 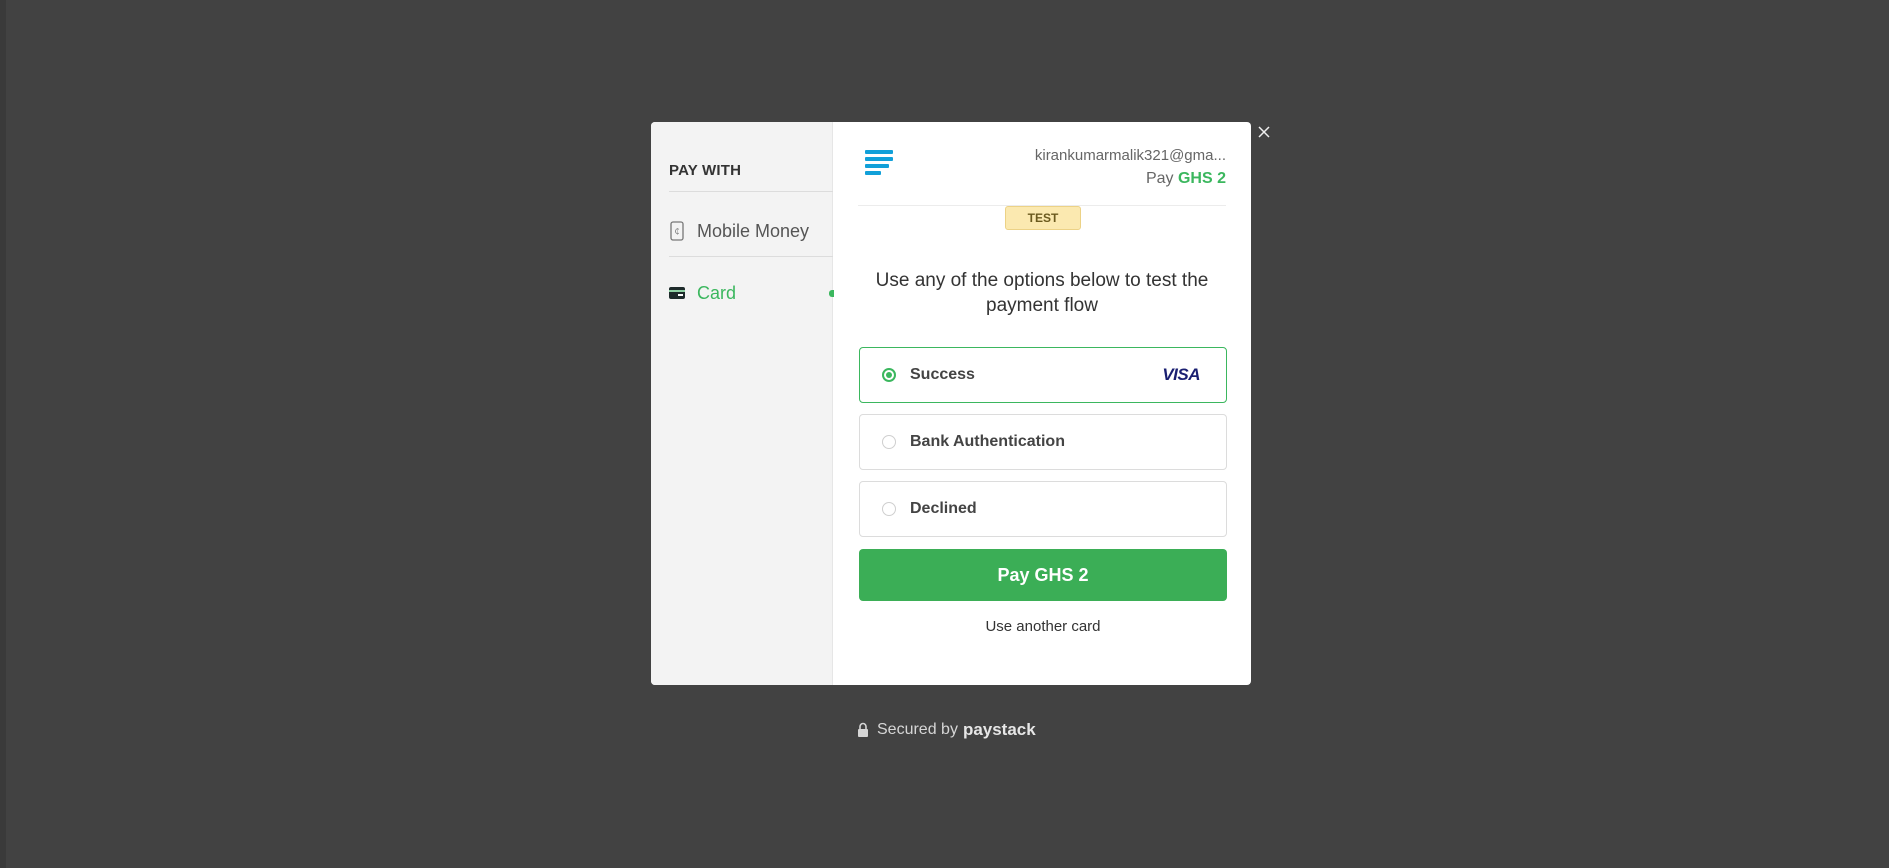 I want to click on secured-by-footer: Secured by paystack, so click(x=946, y=730).